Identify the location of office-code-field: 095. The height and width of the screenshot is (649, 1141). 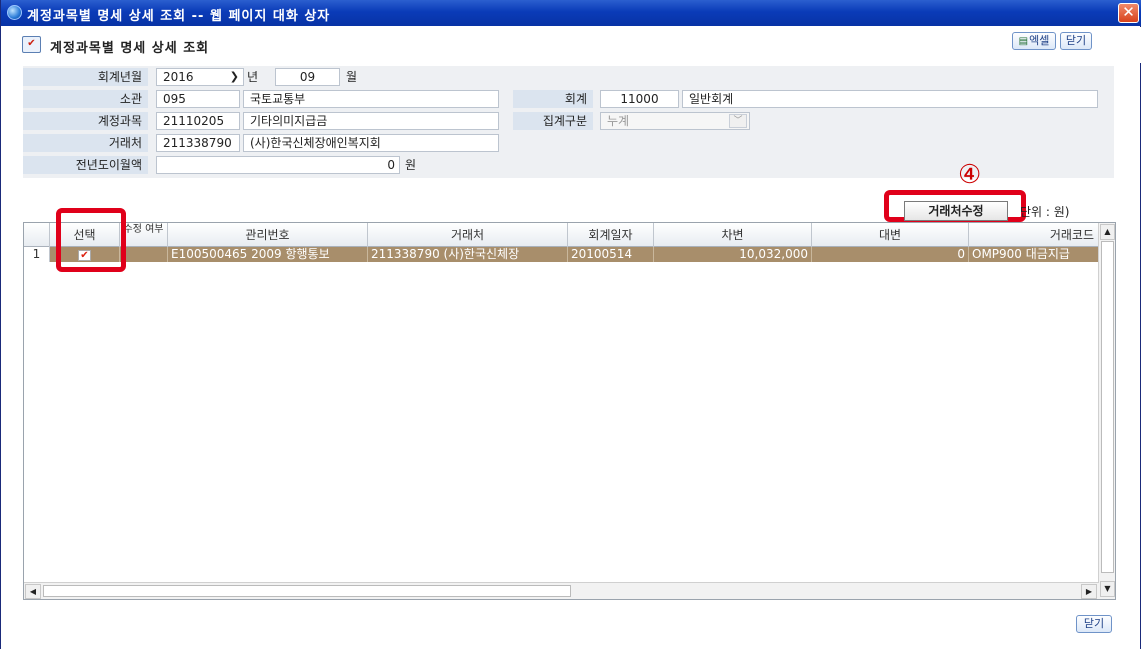
(198, 99).